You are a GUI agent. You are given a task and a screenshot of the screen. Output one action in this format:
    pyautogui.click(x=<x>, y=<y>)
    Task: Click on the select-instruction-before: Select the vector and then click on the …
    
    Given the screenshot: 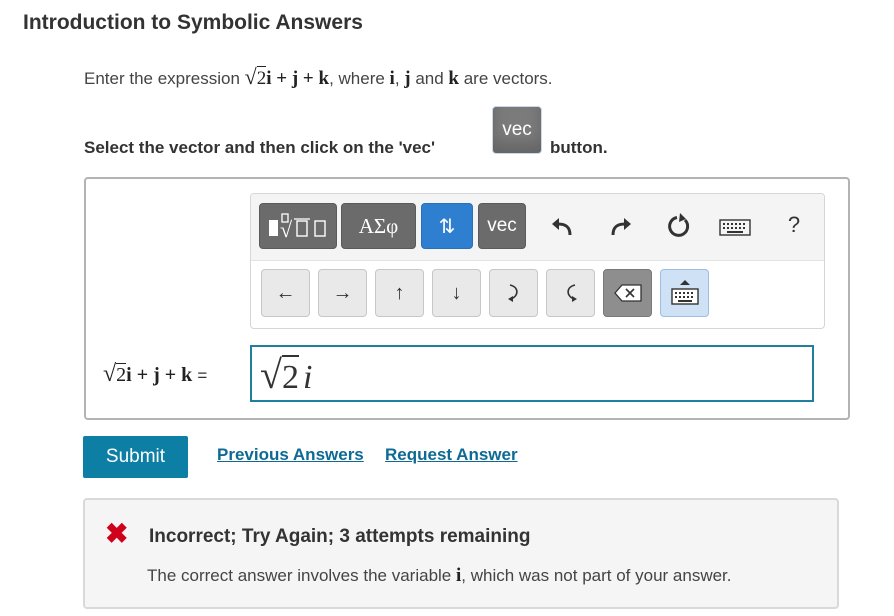 What is the action you would take?
    pyautogui.click(x=260, y=147)
    